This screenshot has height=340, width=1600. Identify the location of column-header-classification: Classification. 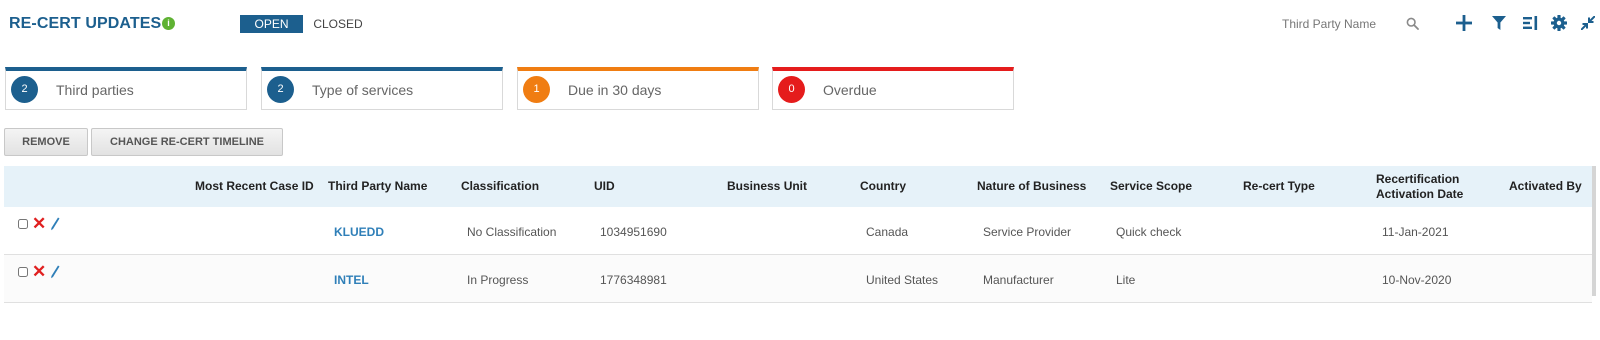
(500, 186).